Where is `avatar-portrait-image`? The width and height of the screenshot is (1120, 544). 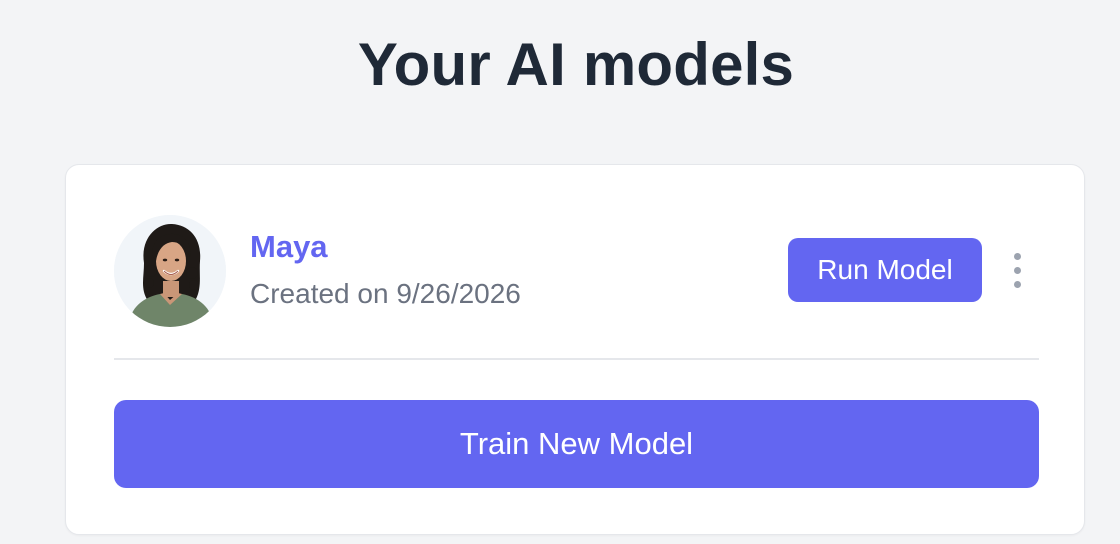 avatar-portrait-image is located at coordinates (170, 271).